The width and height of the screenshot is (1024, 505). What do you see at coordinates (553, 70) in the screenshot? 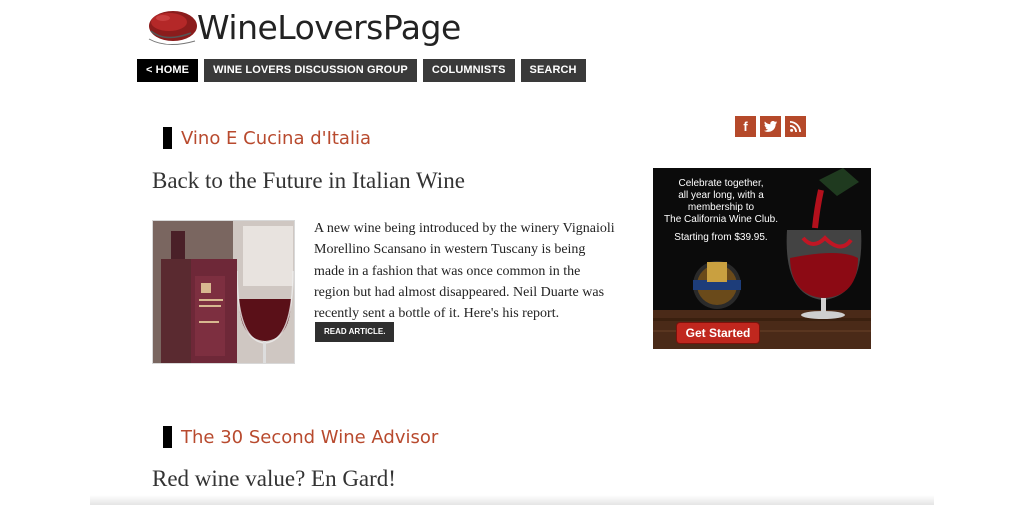
I see `nav-search-button: SEARCH` at bounding box center [553, 70].